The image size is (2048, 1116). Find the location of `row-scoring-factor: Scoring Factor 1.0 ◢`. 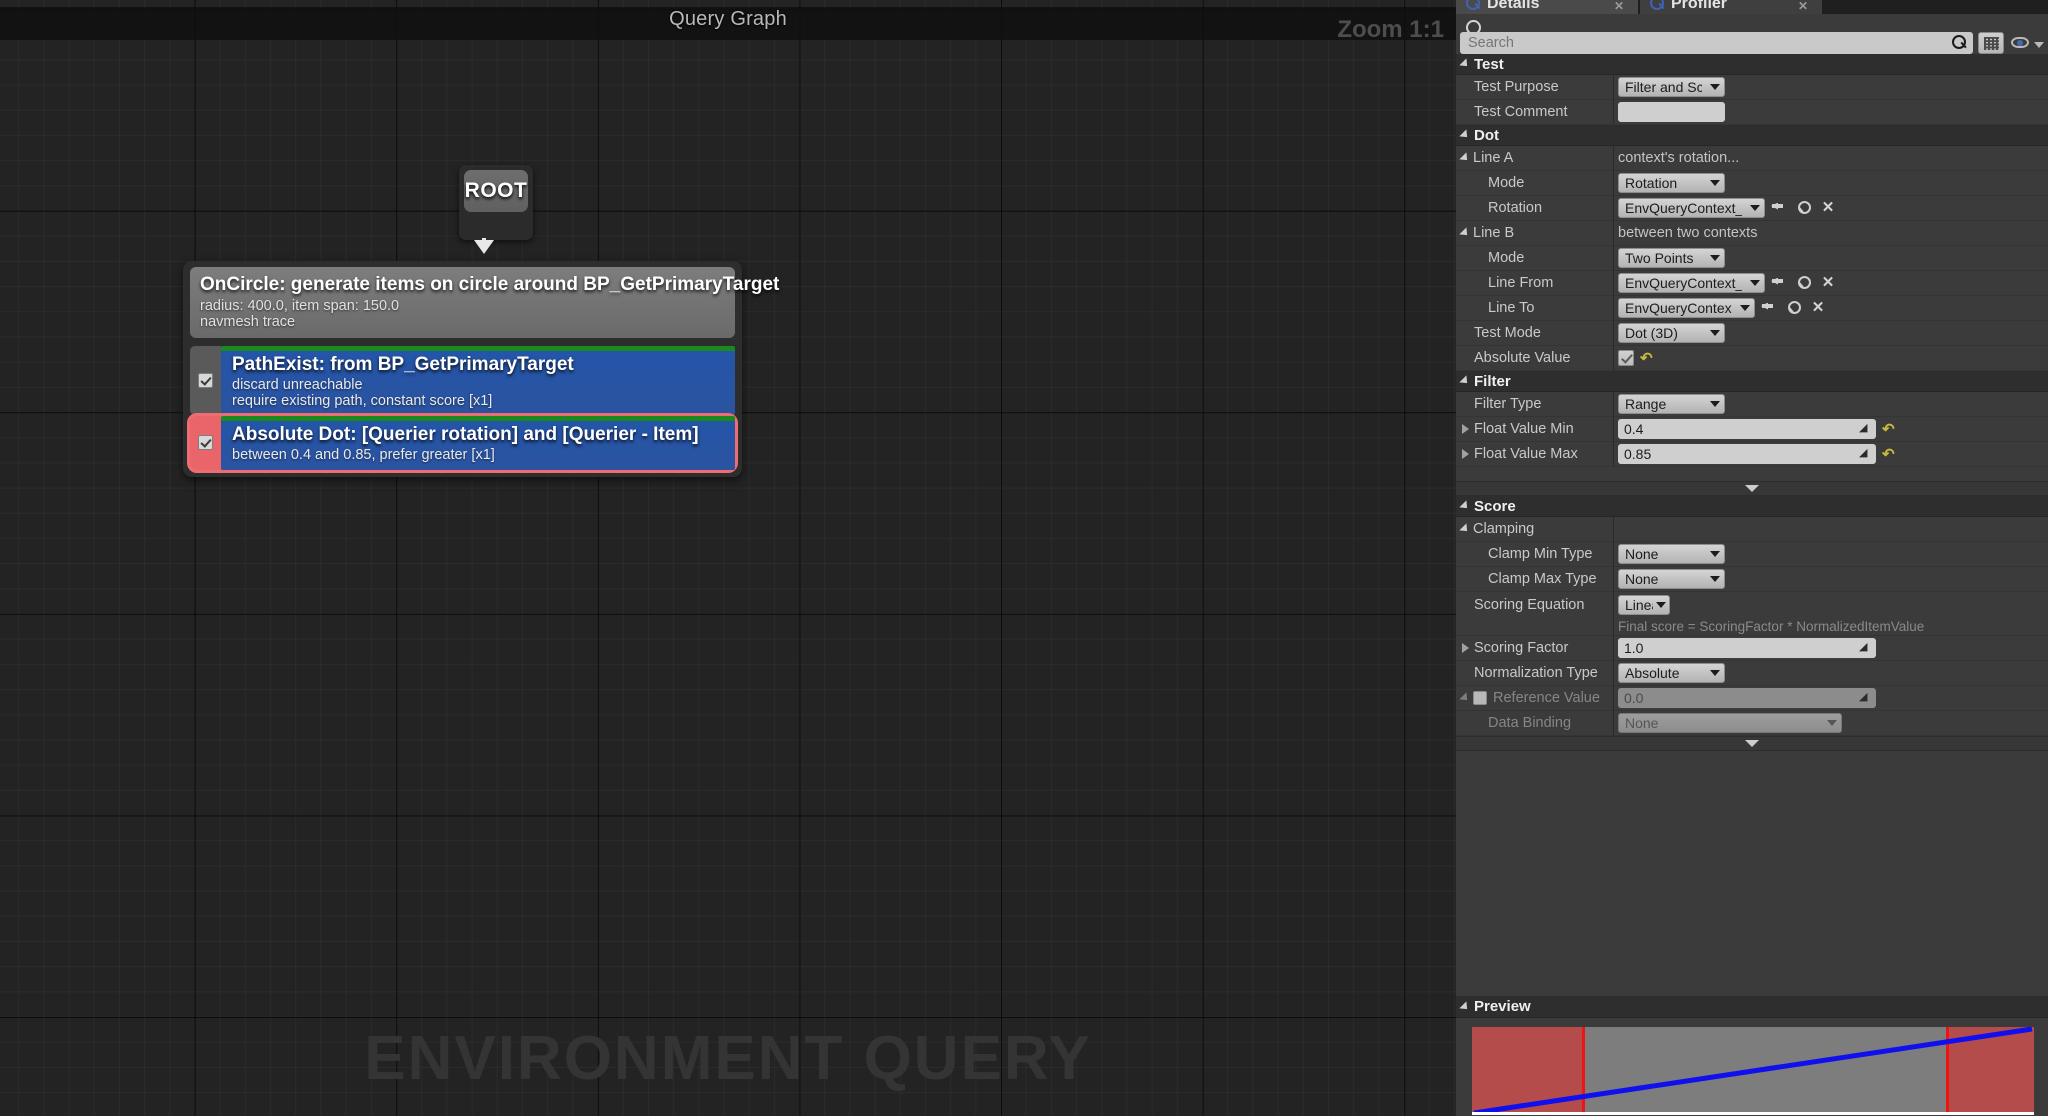

row-scoring-factor: Scoring Factor 1.0 ◢ is located at coordinates (1752, 648).